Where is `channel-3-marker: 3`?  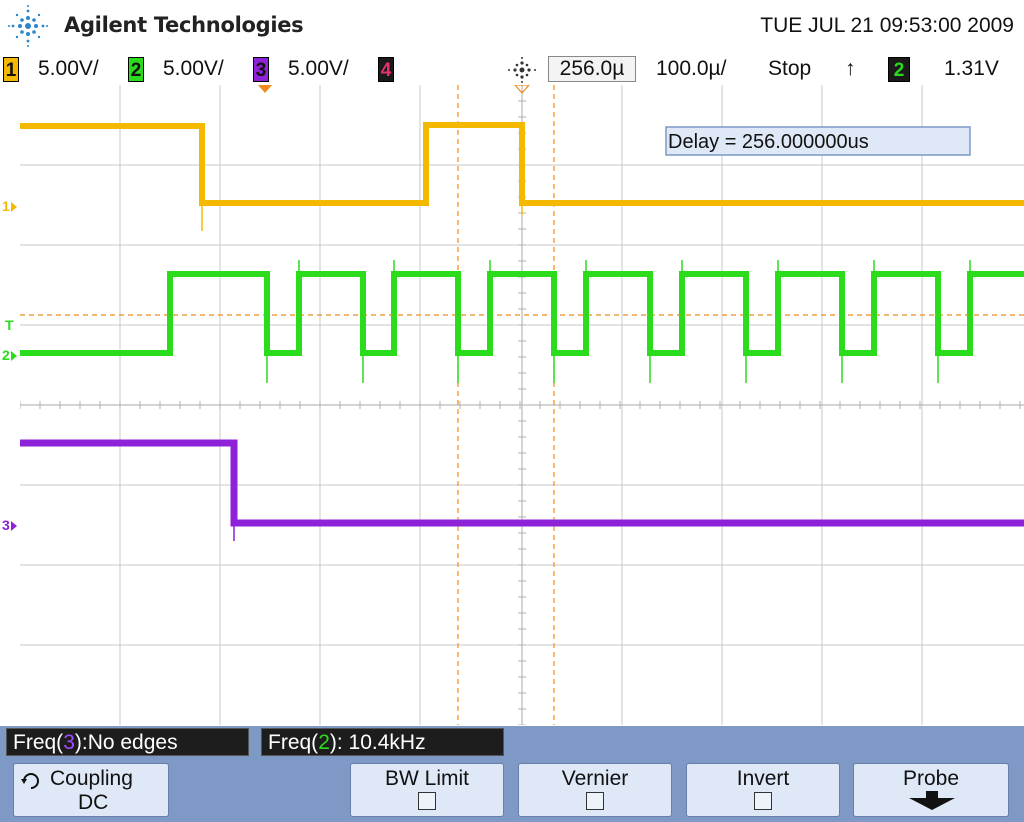 channel-3-marker: 3 is located at coordinates (6, 525).